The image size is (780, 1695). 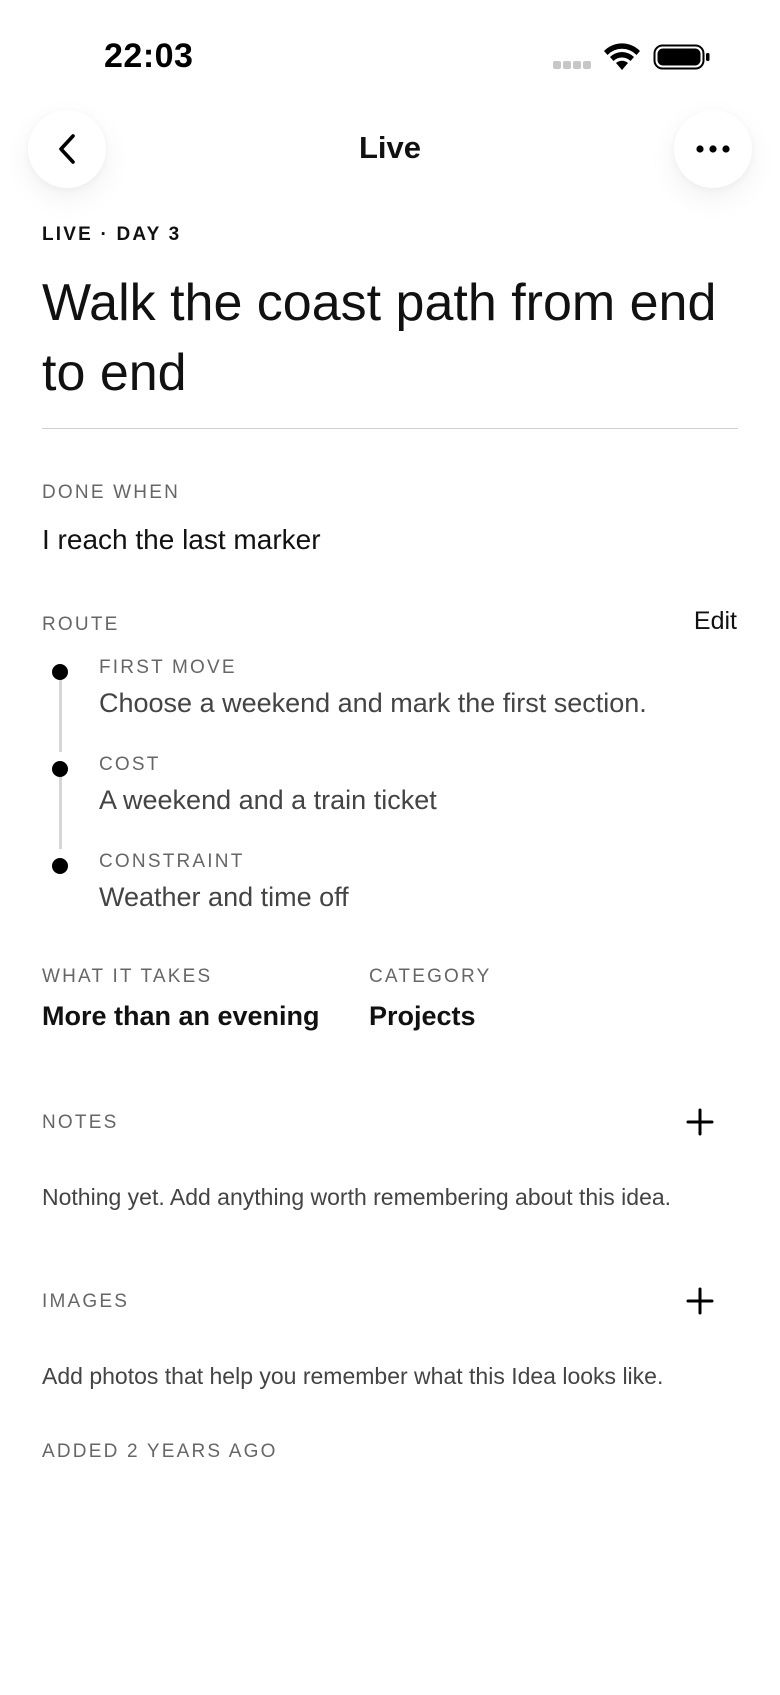 What do you see at coordinates (181, 539) in the screenshot?
I see `done-when-value: I reach the last marker` at bounding box center [181, 539].